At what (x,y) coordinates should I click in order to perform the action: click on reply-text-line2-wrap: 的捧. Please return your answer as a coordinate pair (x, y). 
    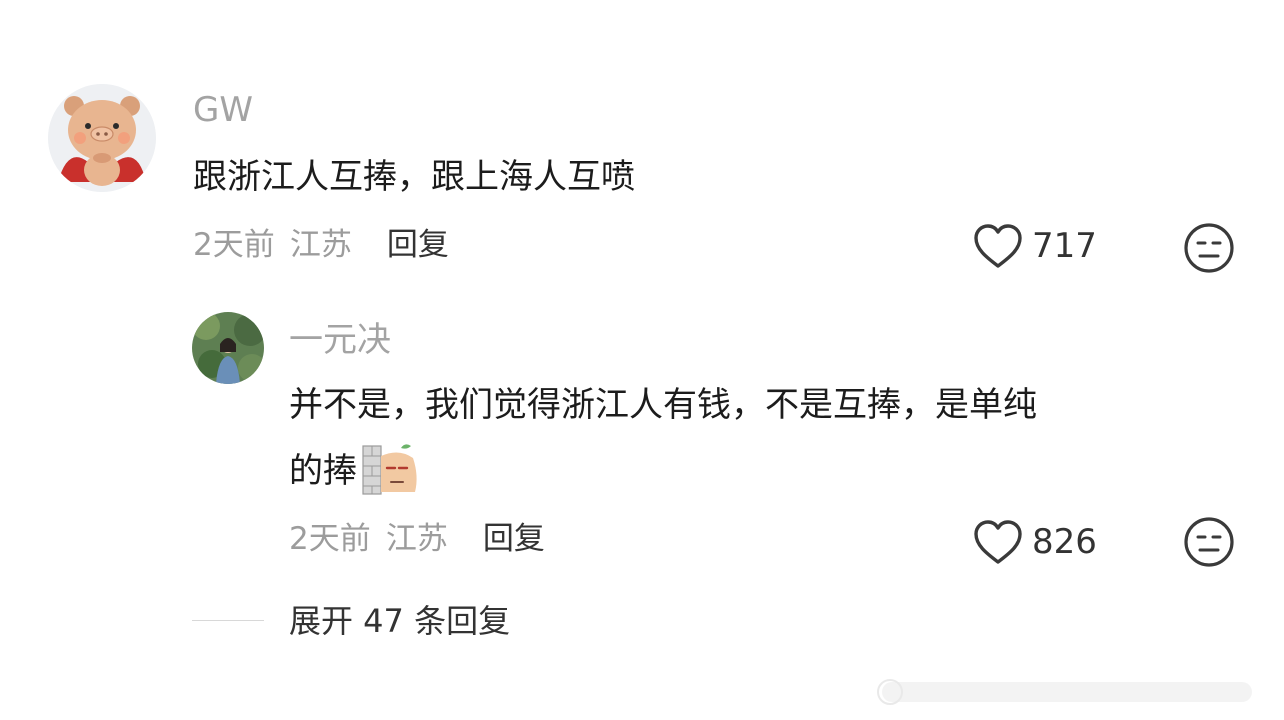
    Looking at the image, I should click on (759, 478).